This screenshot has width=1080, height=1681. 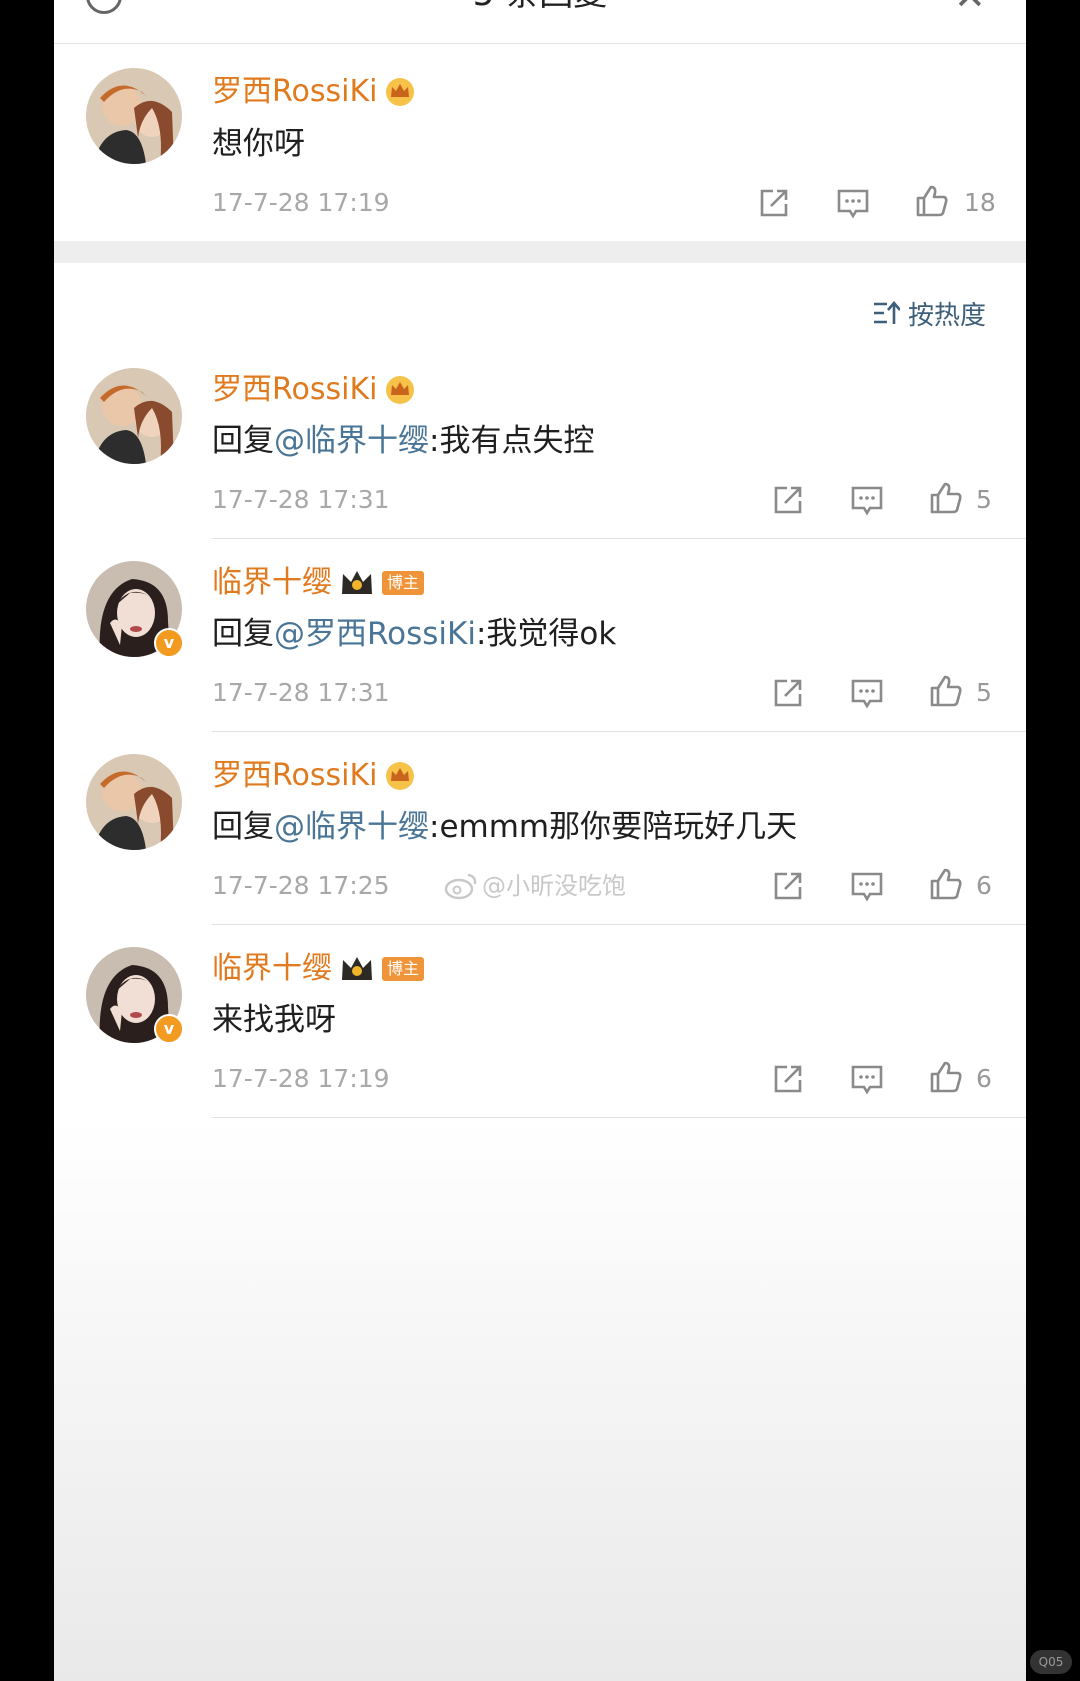 I want to click on watermark: @小昕没吃饱, so click(x=535, y=886).